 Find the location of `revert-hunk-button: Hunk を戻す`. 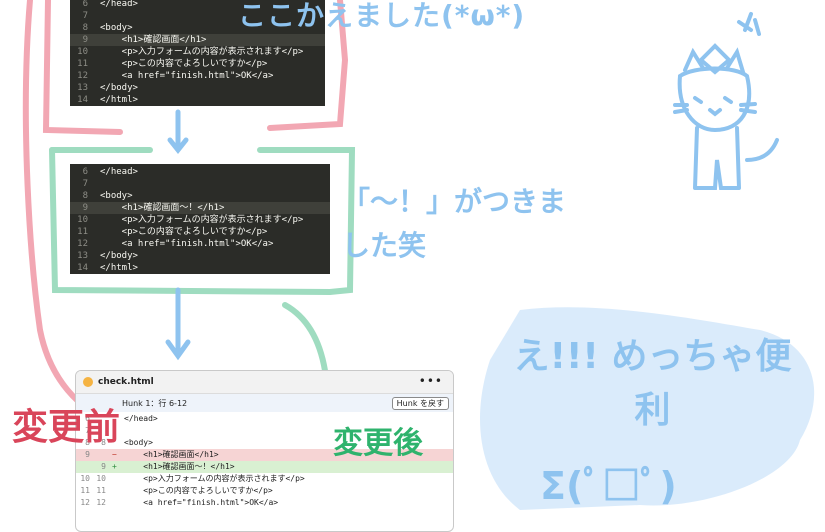

revert-hunk-button: Hunk を戻す is located at coordinates (420, 403).